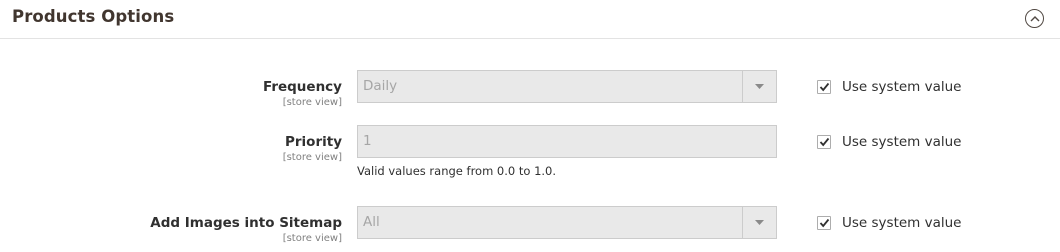  What do you see at coordinates (302, 87) in the screenshot?
I see `field-label: Frequency` at bounding box center [302, 87].